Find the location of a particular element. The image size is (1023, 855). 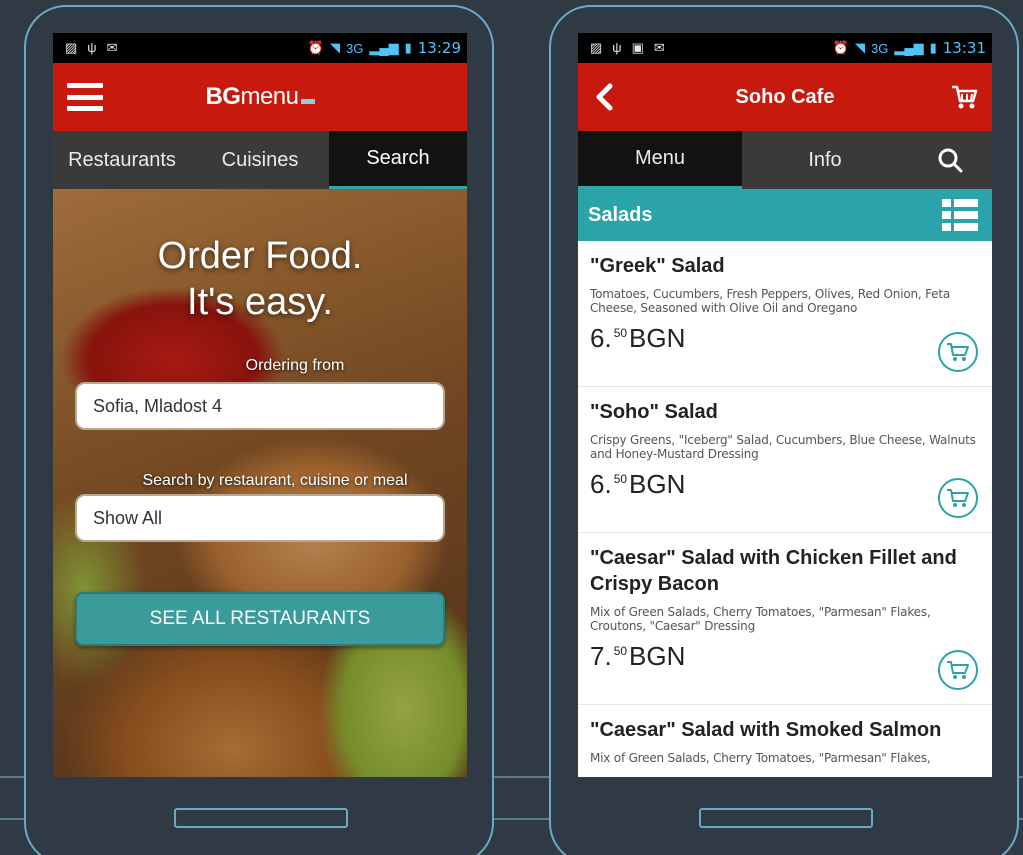

shopping-cart-icon is located at coordinates (964, 97).